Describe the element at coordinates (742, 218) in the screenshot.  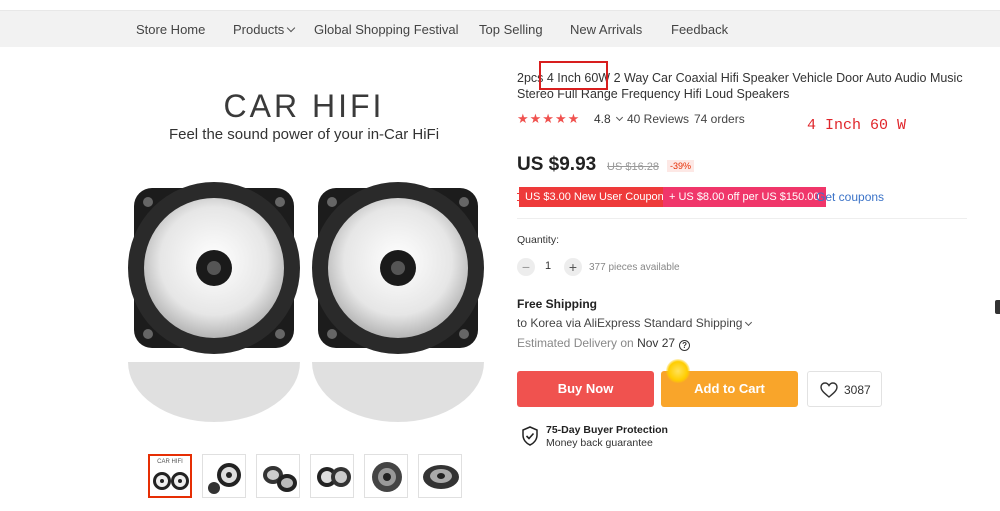
I see `divider` at that location.